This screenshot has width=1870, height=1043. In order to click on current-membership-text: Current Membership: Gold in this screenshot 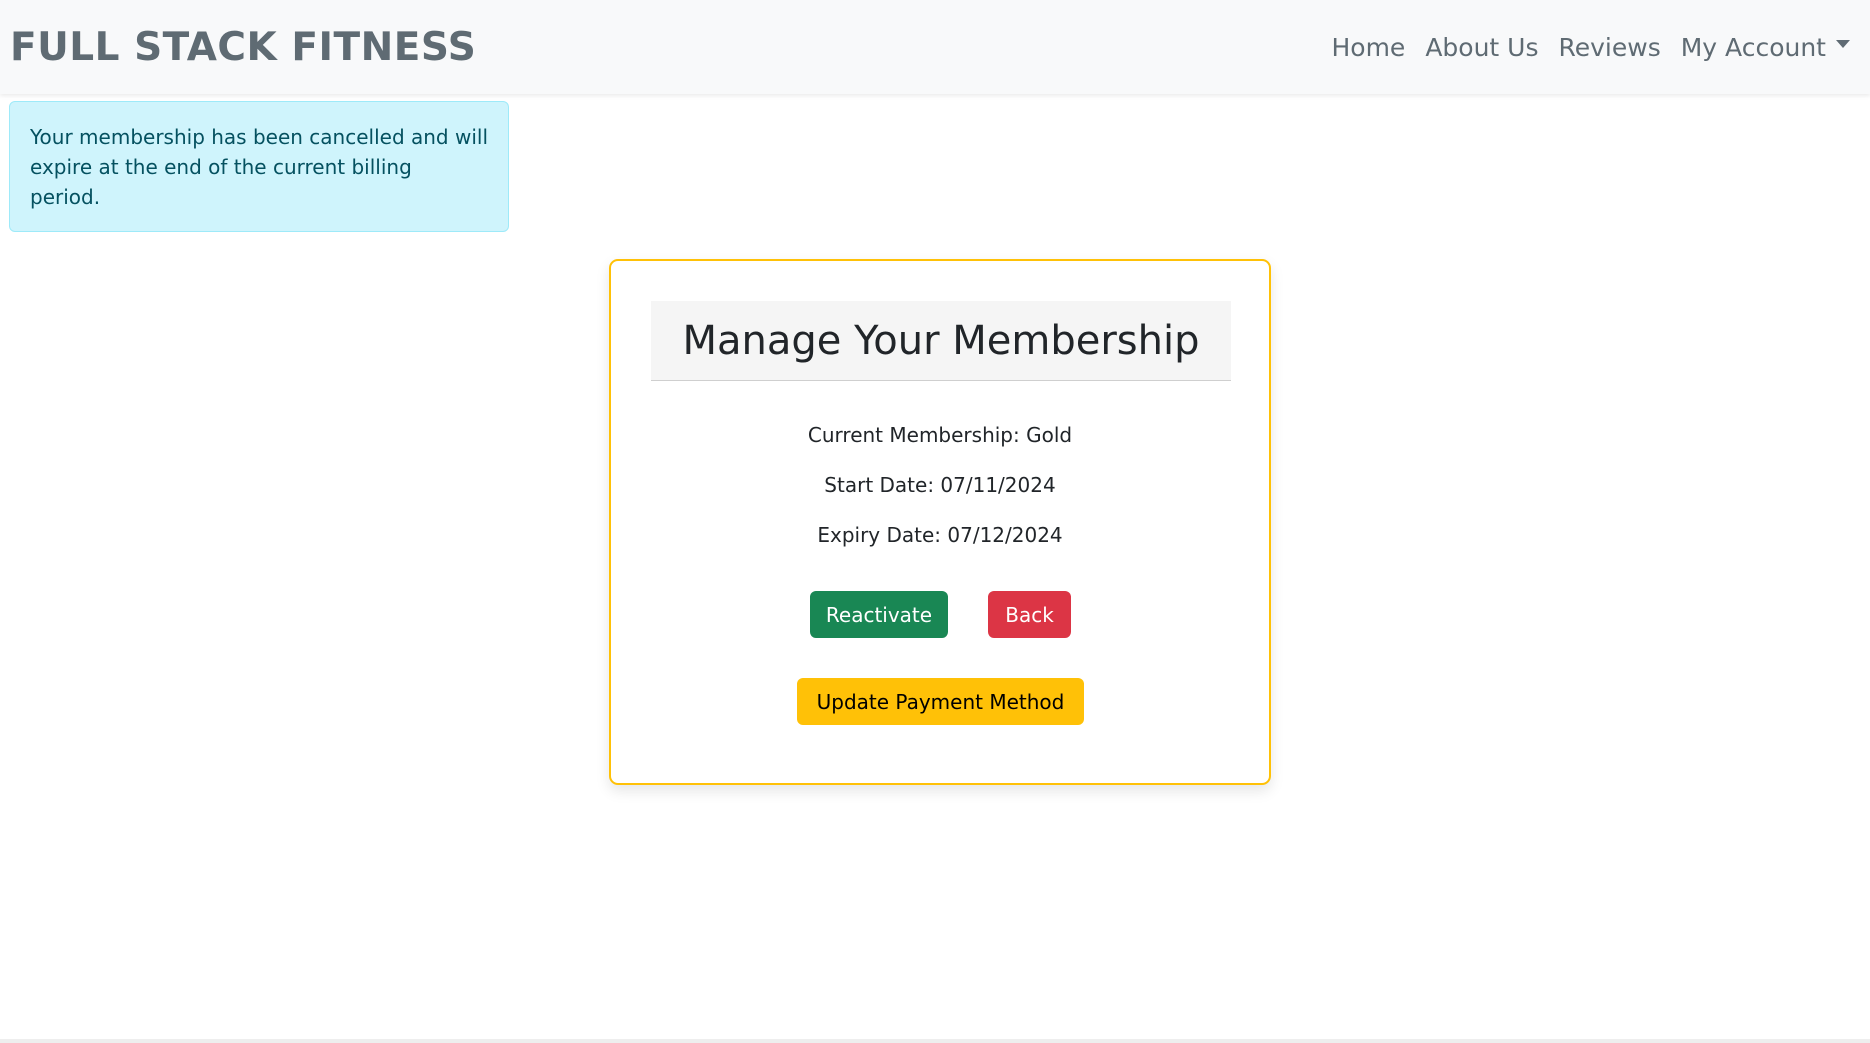, I will do `click(940, 435)`.